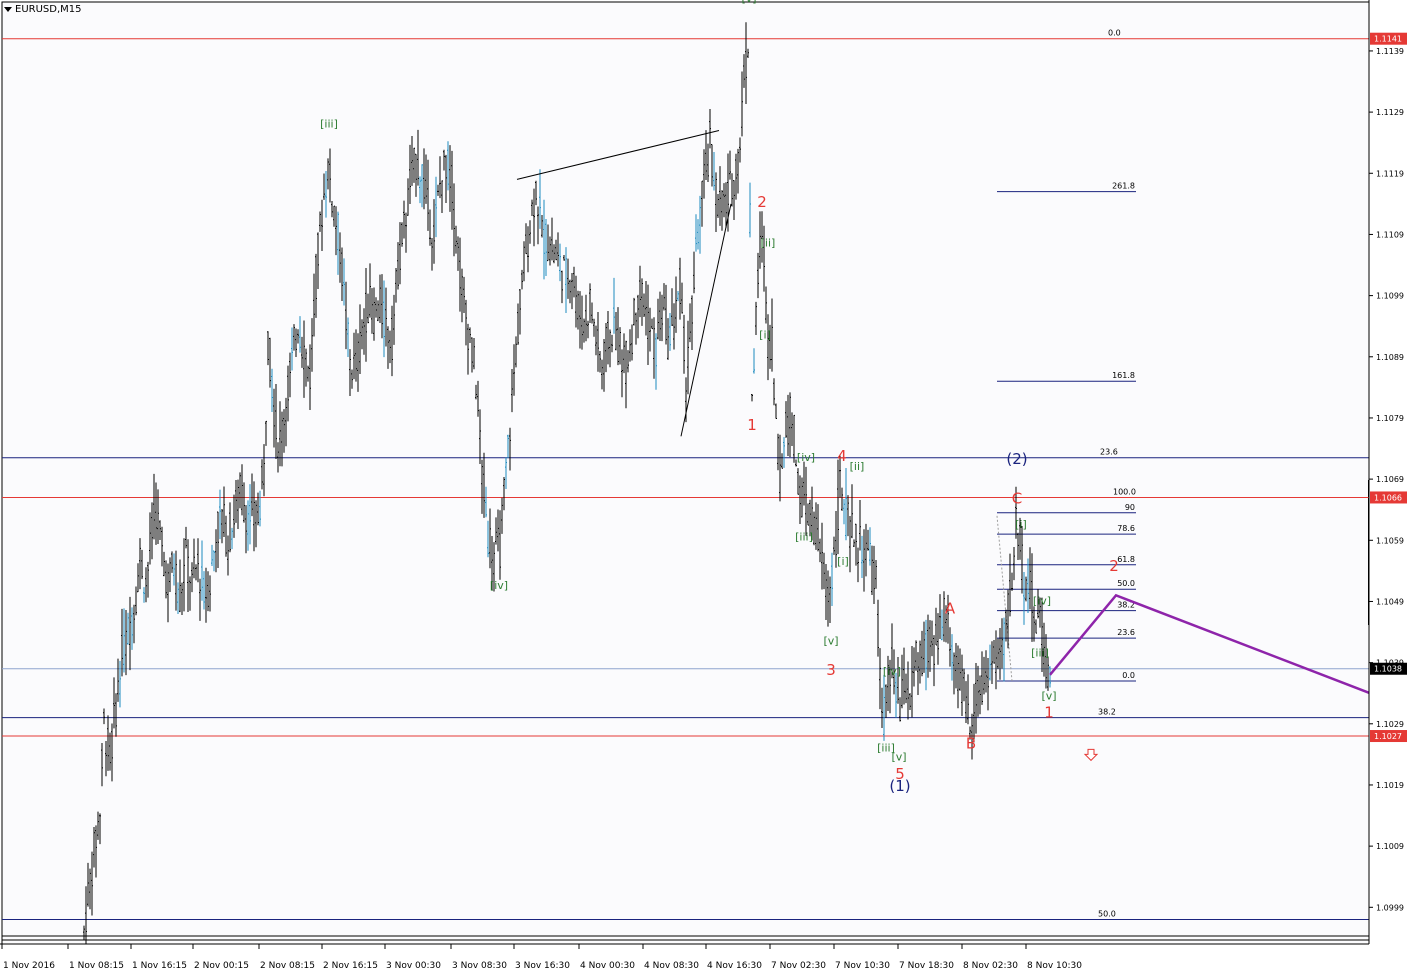  What do you see at coordinates (1390, 846) in the screenshot?
I see `y-tick-label: 1.1009` at bounding box center [1390, 846].